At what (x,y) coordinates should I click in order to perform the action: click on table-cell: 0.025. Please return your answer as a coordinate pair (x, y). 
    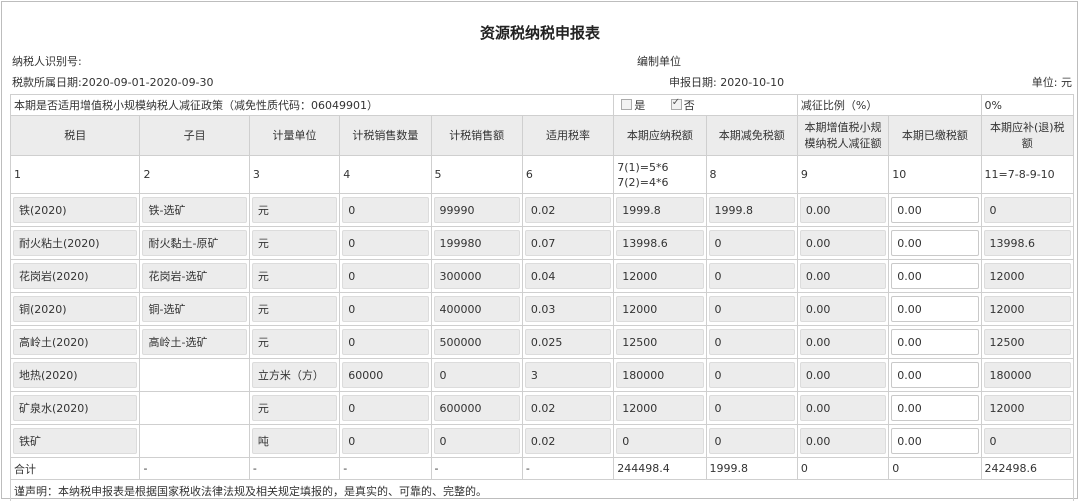
    Looking at the image, I should click on (568, 342).